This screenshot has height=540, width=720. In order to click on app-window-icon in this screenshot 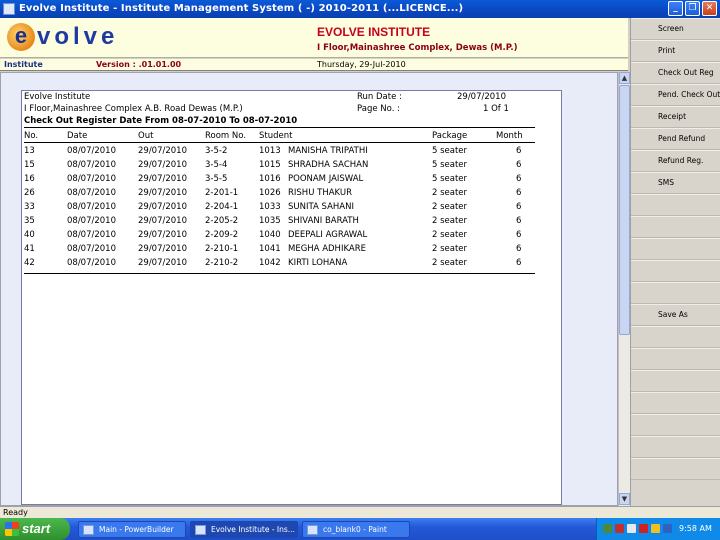, I will do `click(200, 530)`.